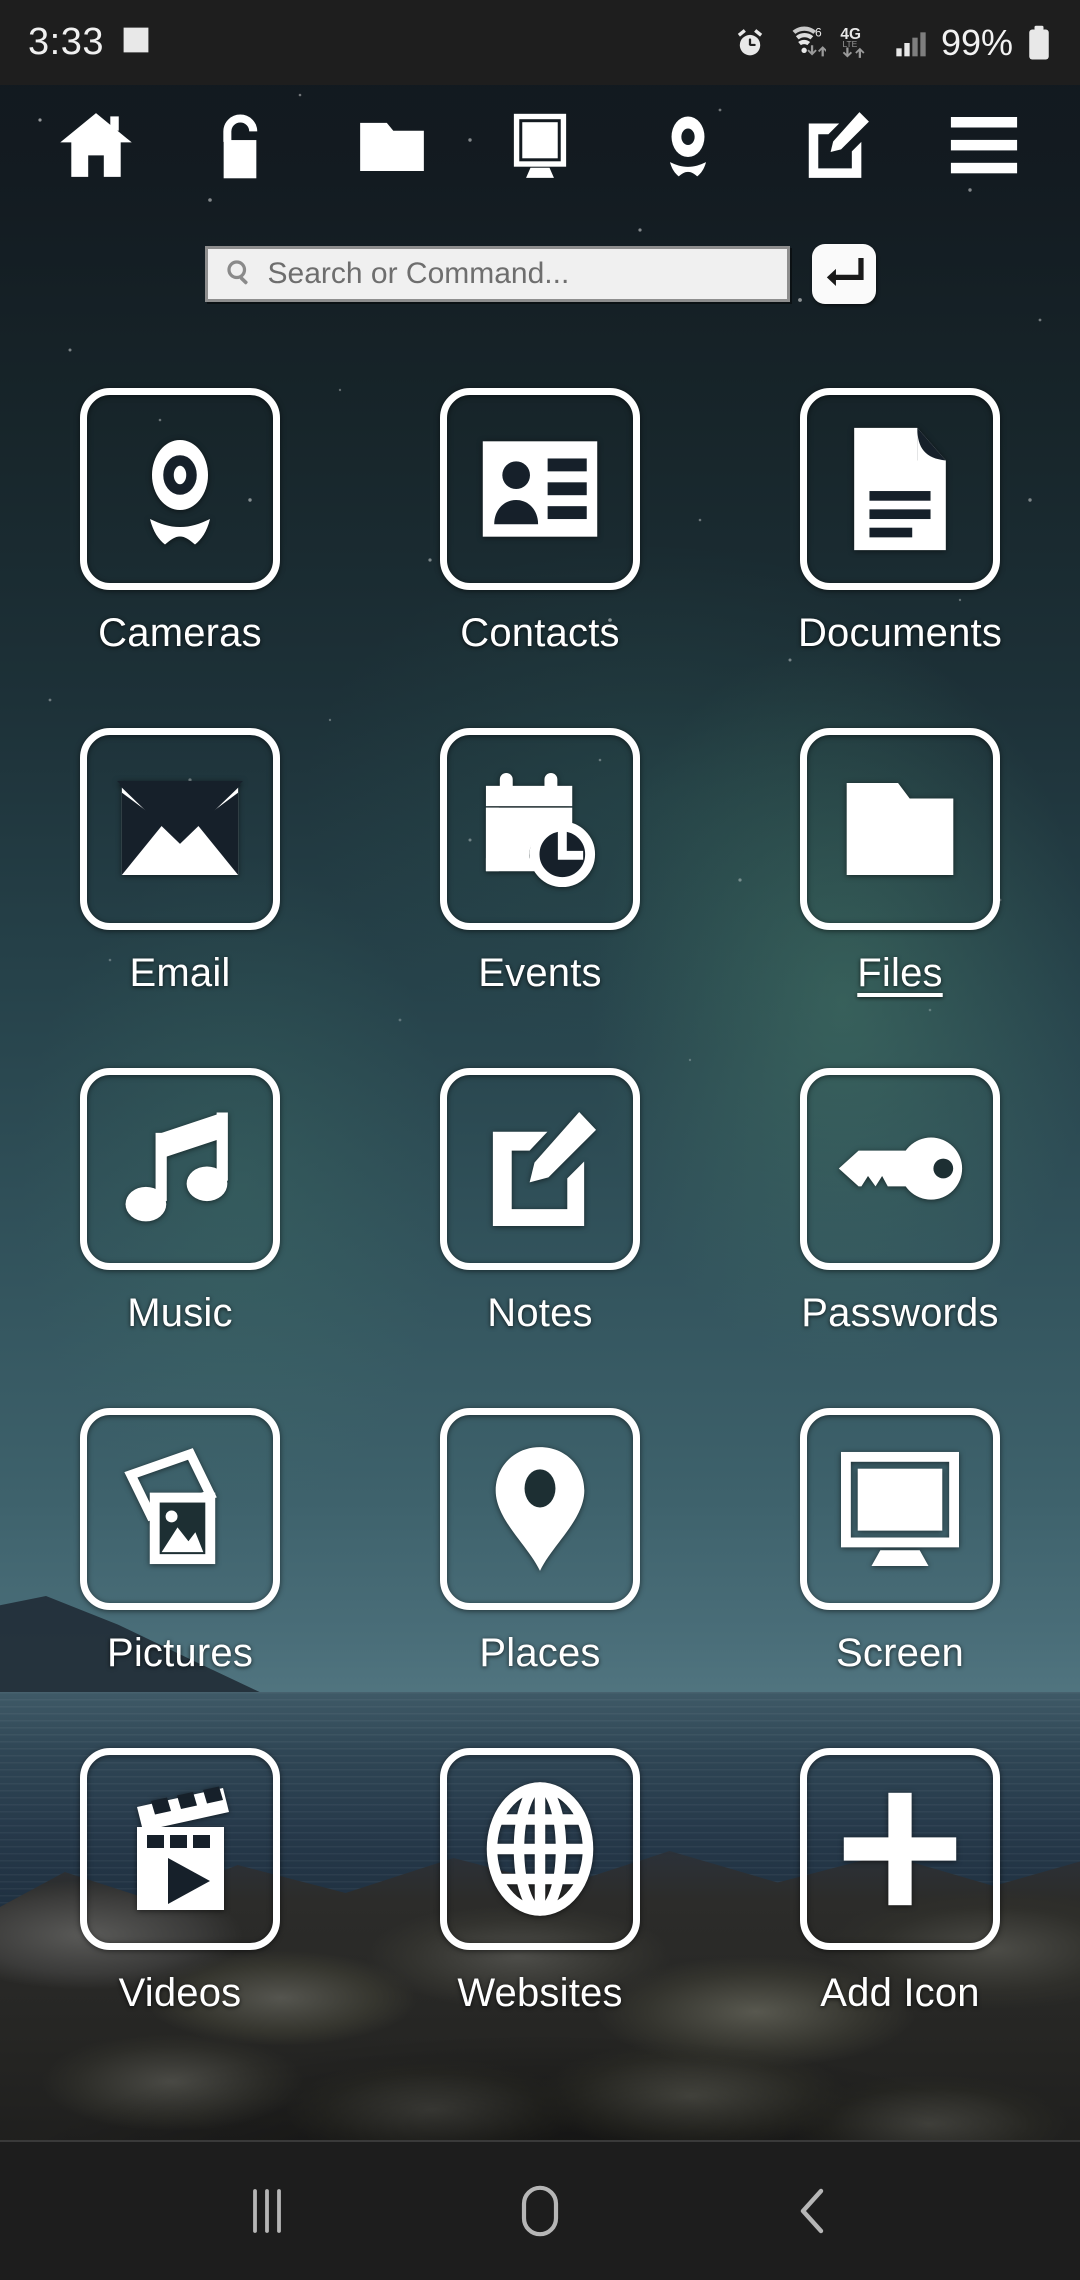 This screenshot has height=2280, width=1080. I want to click on search-submit-button, so click(843, 274).